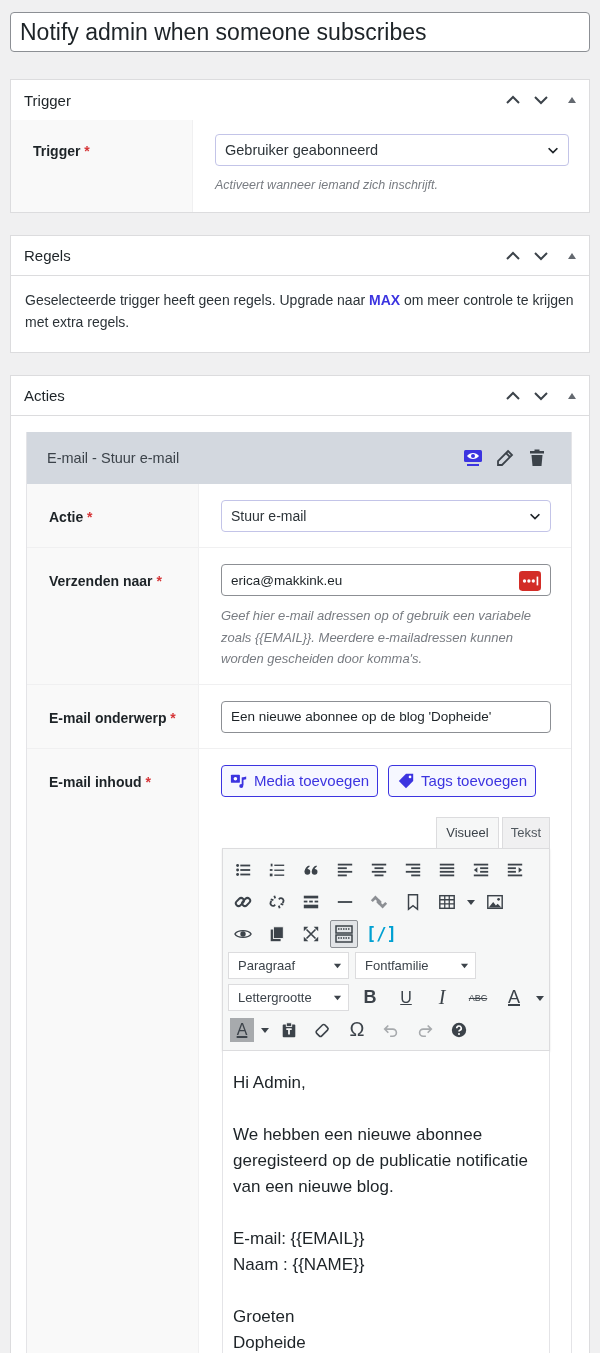 This screenshot has height=1353, width=600. What do you see at coordinates (386, 716) in the screenshot?
I see `subject-field: Een nieuwe abonnee op de blog 'Dopheide'` at bounding box center [386, 716].